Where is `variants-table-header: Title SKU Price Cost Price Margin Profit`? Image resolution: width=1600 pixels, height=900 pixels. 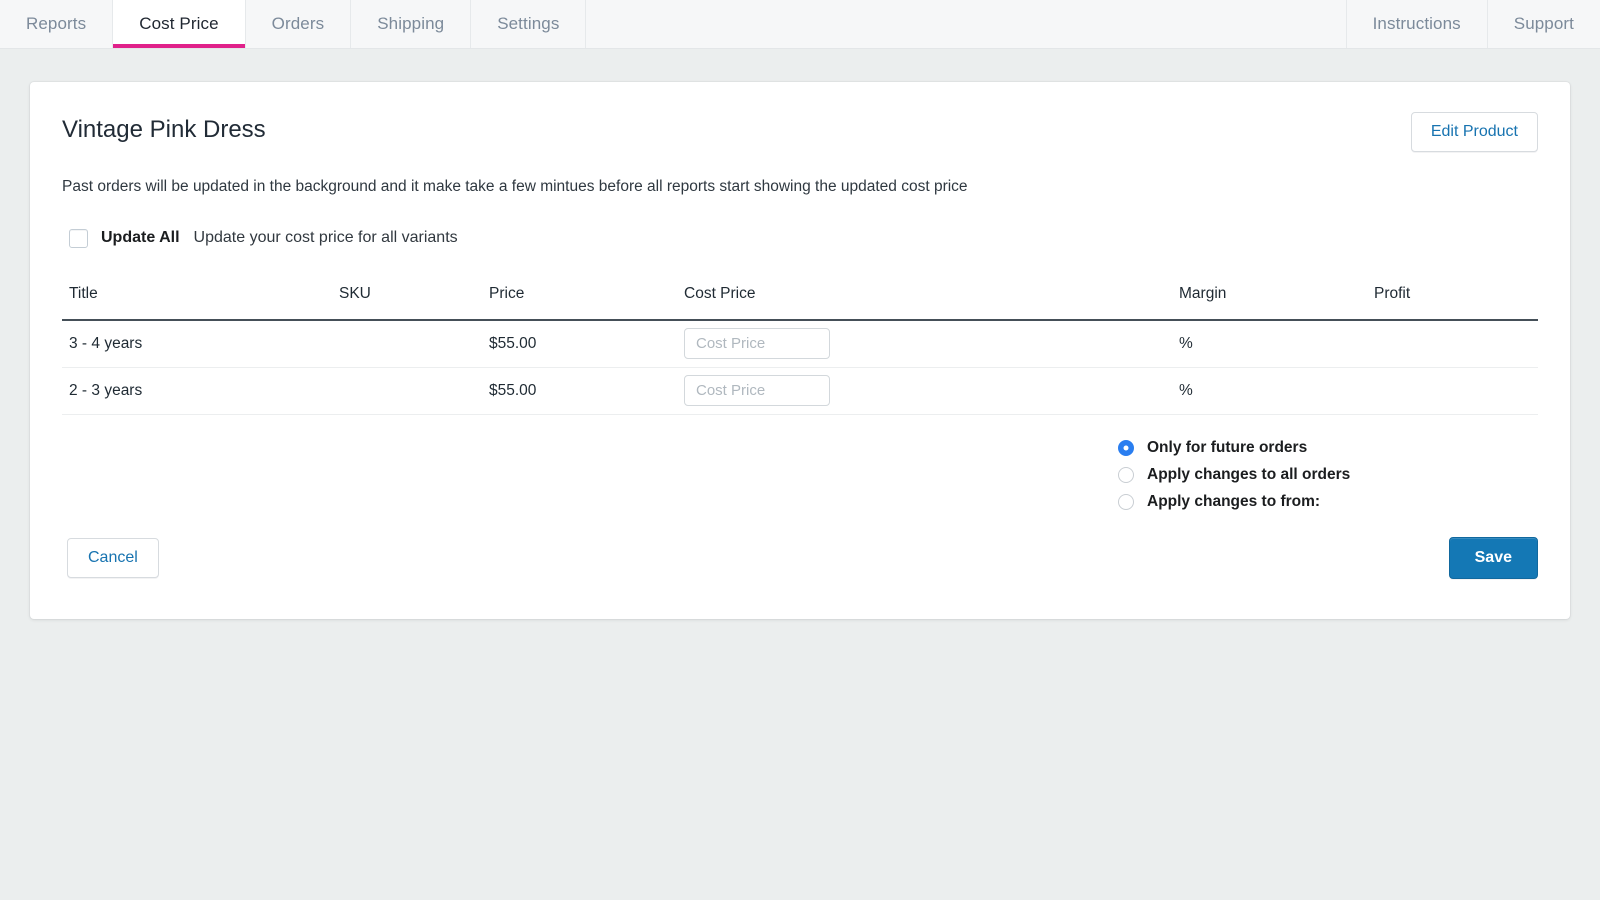
variants-table-header: Title SKU Price Cost Price Margin Profit is located at coordinates (800, 302).